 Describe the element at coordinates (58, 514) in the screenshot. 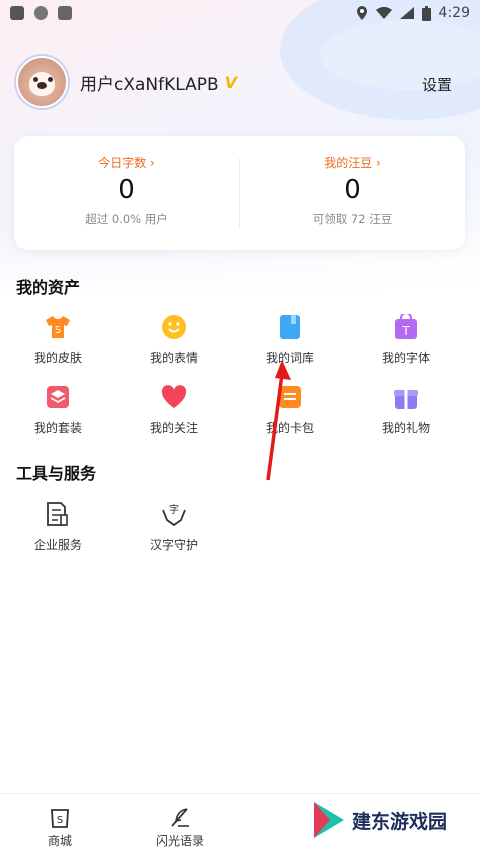

I see `document-icon` at that location.